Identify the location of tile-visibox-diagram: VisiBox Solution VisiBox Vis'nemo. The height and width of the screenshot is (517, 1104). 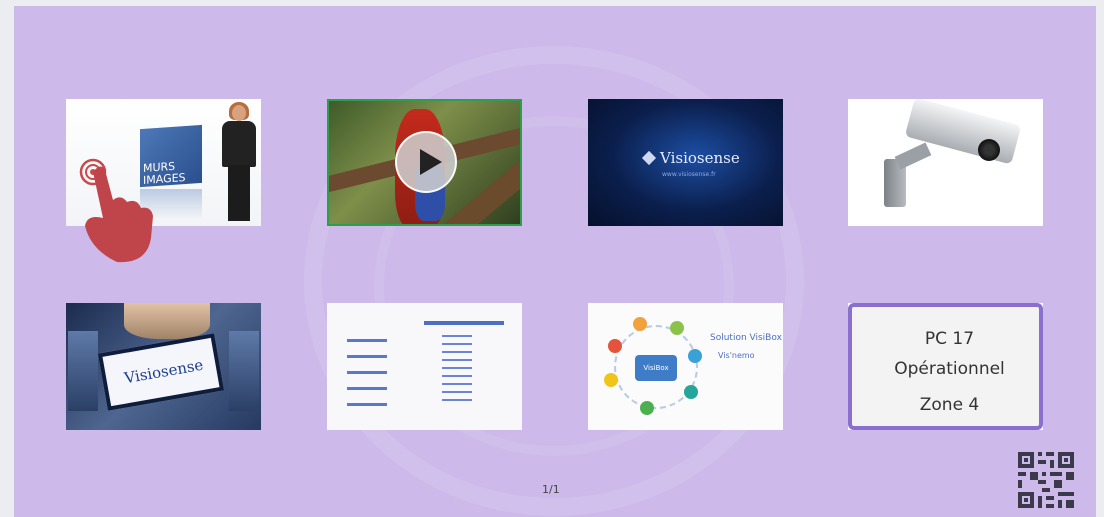
(685, 366).